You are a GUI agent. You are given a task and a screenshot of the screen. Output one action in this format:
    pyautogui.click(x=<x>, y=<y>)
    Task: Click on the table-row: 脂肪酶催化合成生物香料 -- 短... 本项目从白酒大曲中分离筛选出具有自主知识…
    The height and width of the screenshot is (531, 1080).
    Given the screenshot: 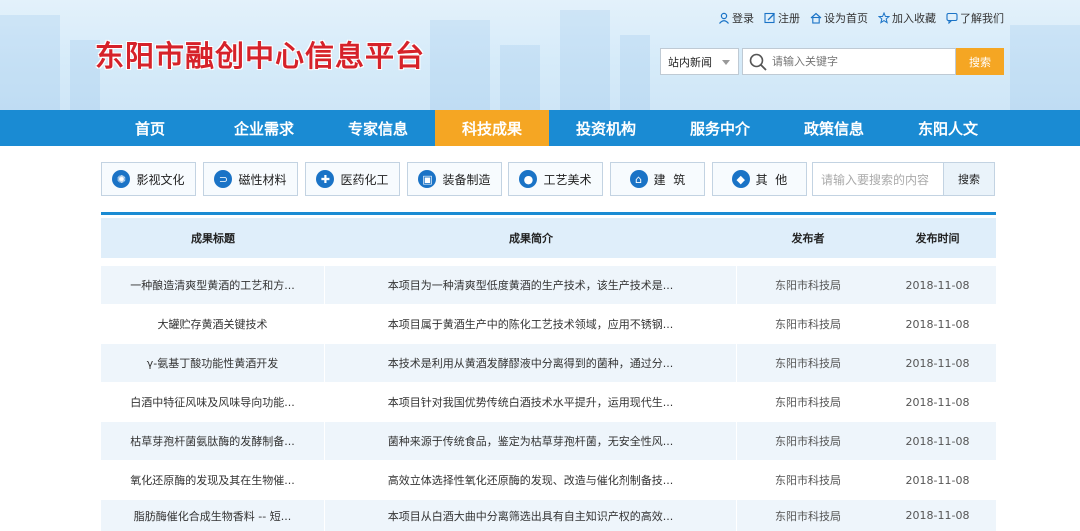 What is the action you would take?
    pyautogui.click(x=548, y=513)
    